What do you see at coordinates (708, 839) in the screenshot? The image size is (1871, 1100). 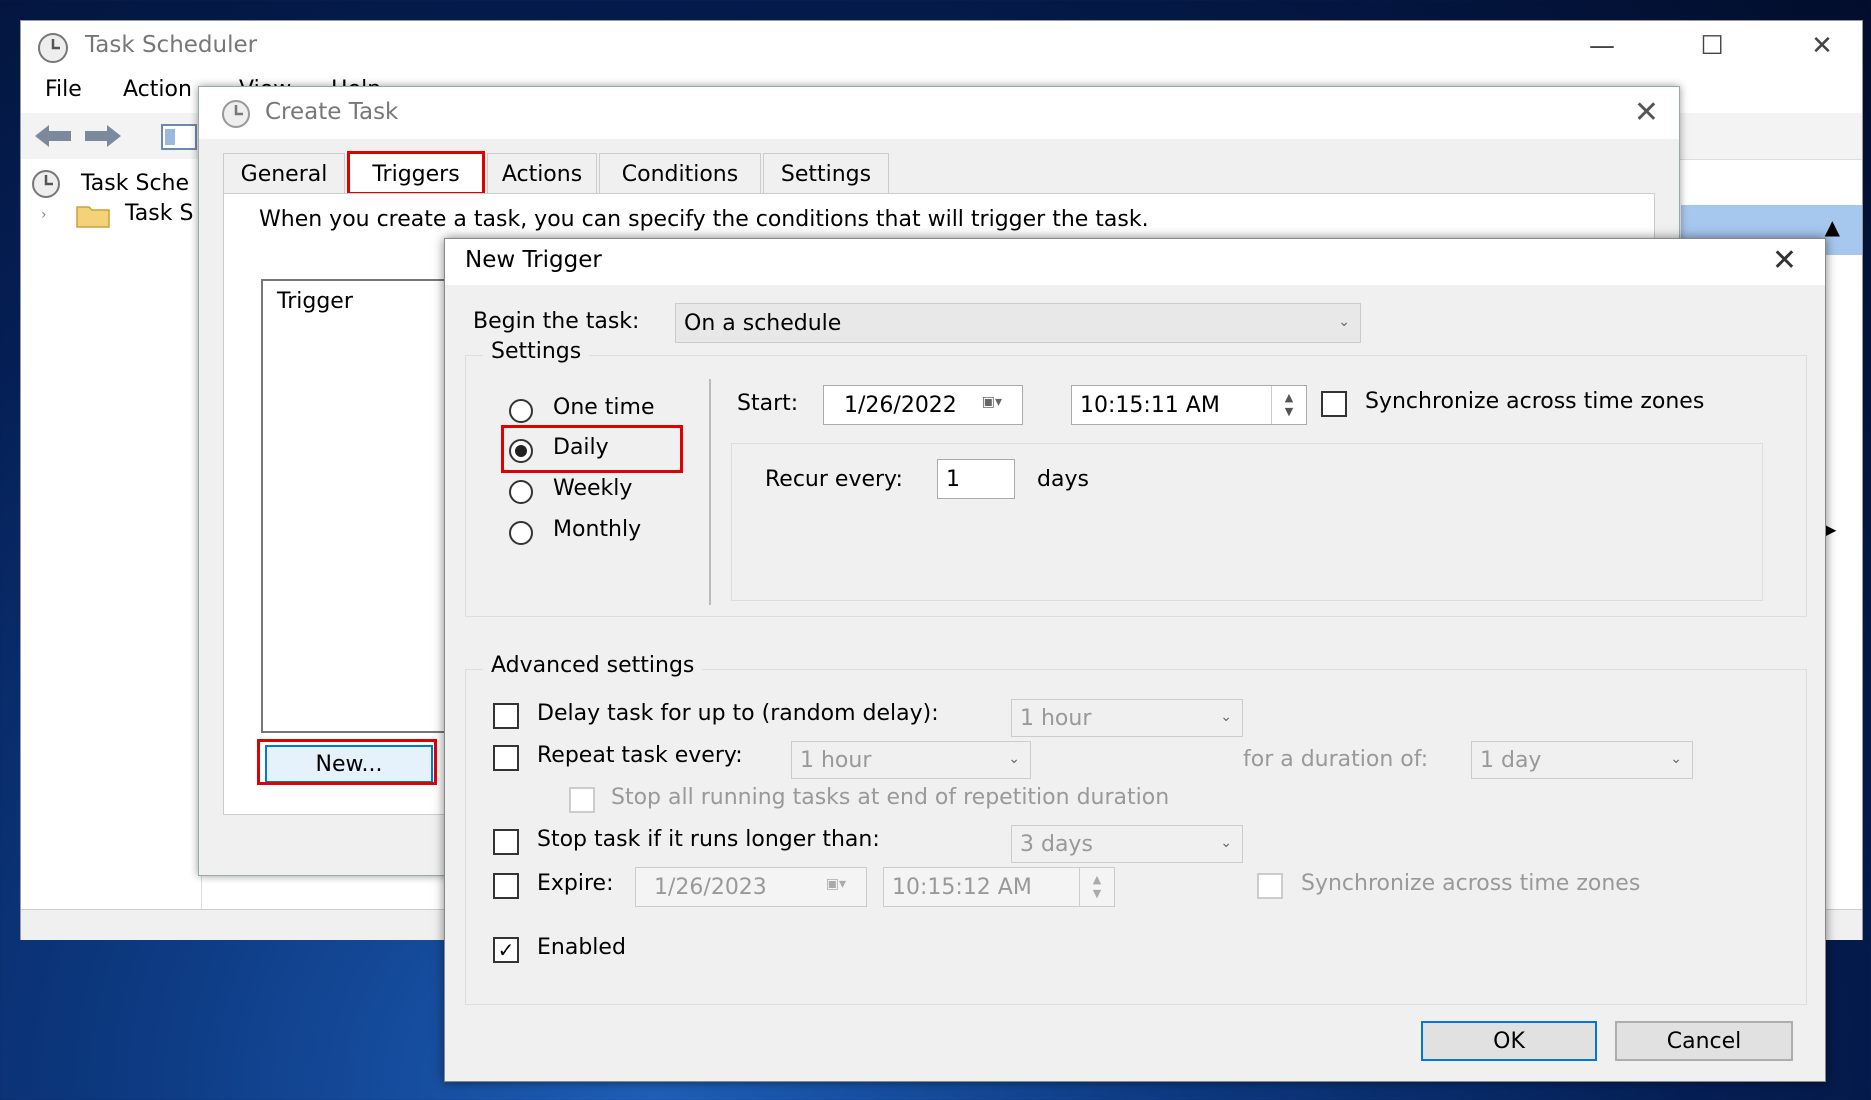 I see `stop-if-longer-label: Stop task if it runs longer than:` at bounding box center [708, 839].